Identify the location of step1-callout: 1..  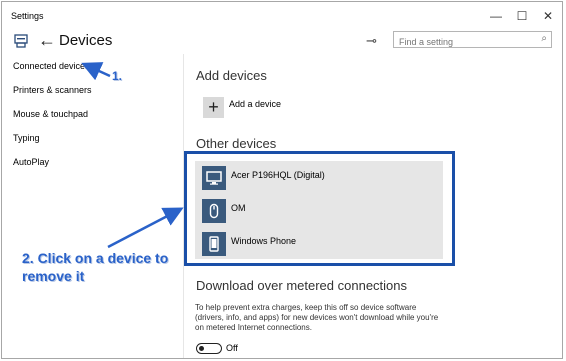
(117, 76).